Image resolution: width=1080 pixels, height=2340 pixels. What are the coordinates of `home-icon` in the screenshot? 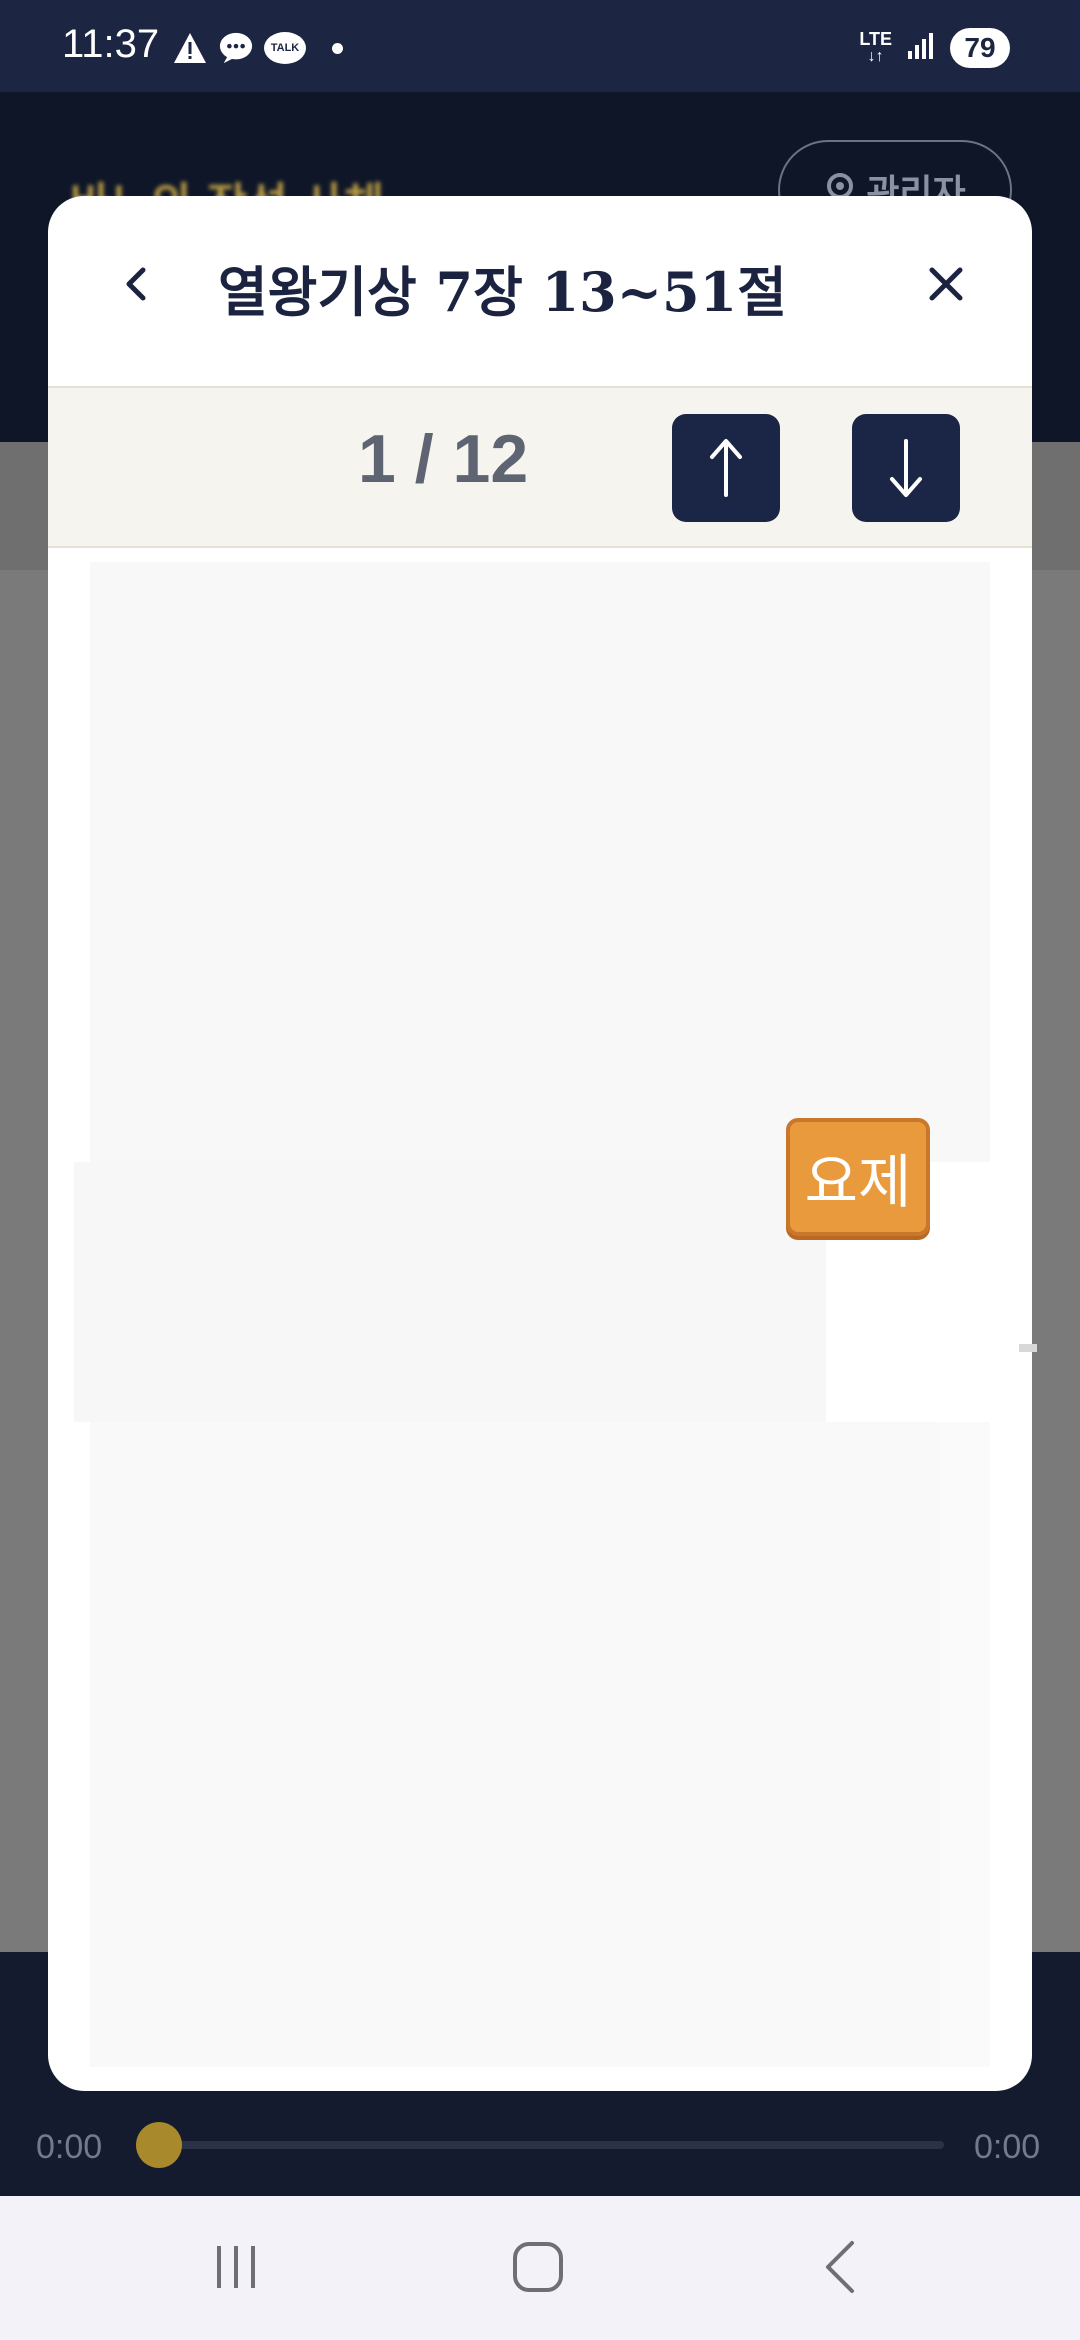 It's located at (538, 2267).